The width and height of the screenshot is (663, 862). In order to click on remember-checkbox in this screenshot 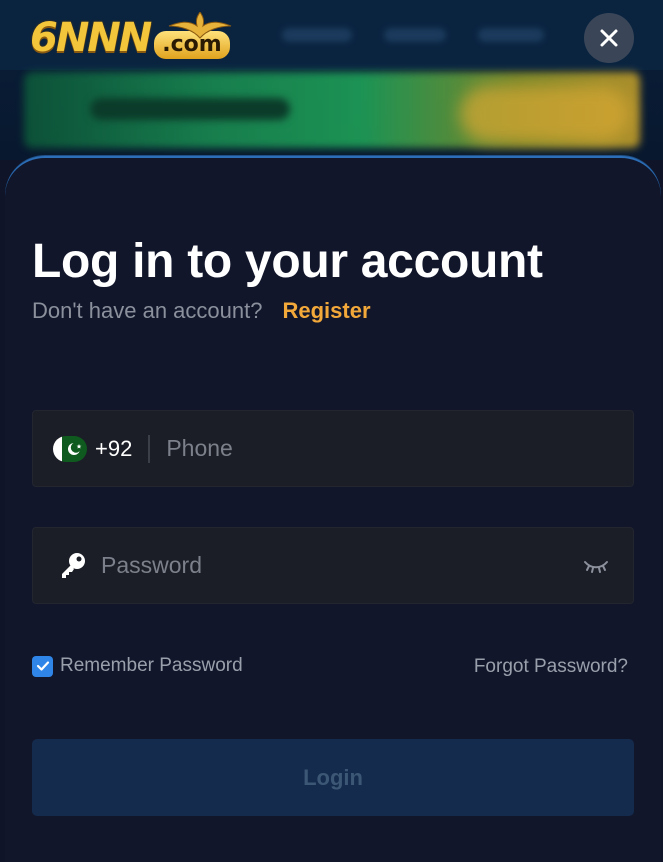, I will do `click(42, 666)`.